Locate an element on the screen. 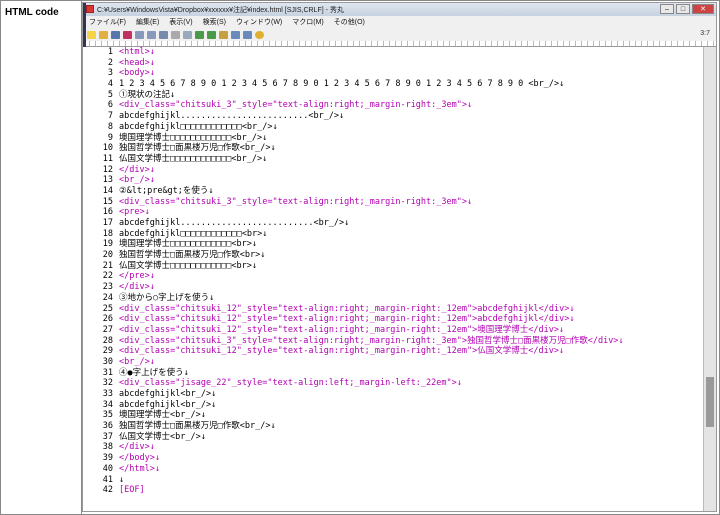 Image resolution: width=720 pixels, height=515 pixels. code-line: 3 <body>↓ is located at coordinates (393, 73).